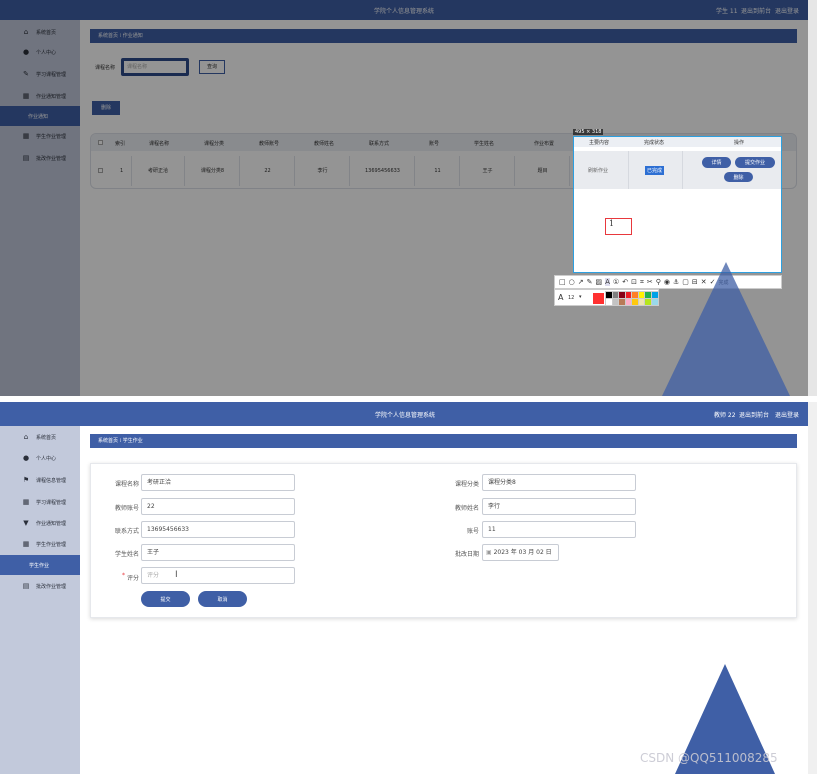 The height and width of the screenshot is (774, 817). Describe the element at coordinates (26, 437) in the screenshot. I see `home-icon: ⌂` at that location.